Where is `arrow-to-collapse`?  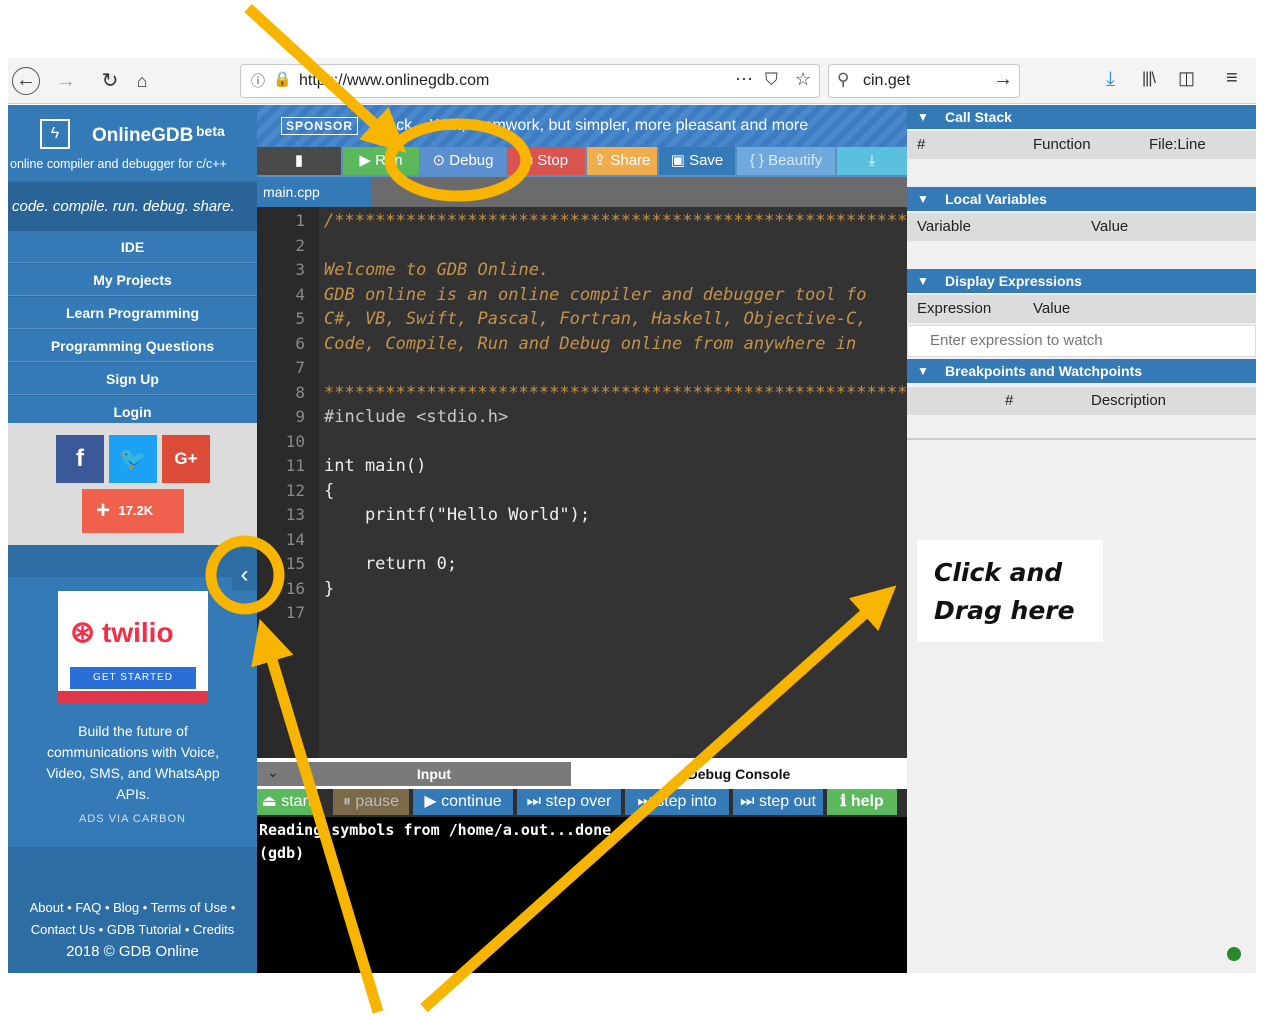
arrow-to-collapse is located at coordinates (317, 816).